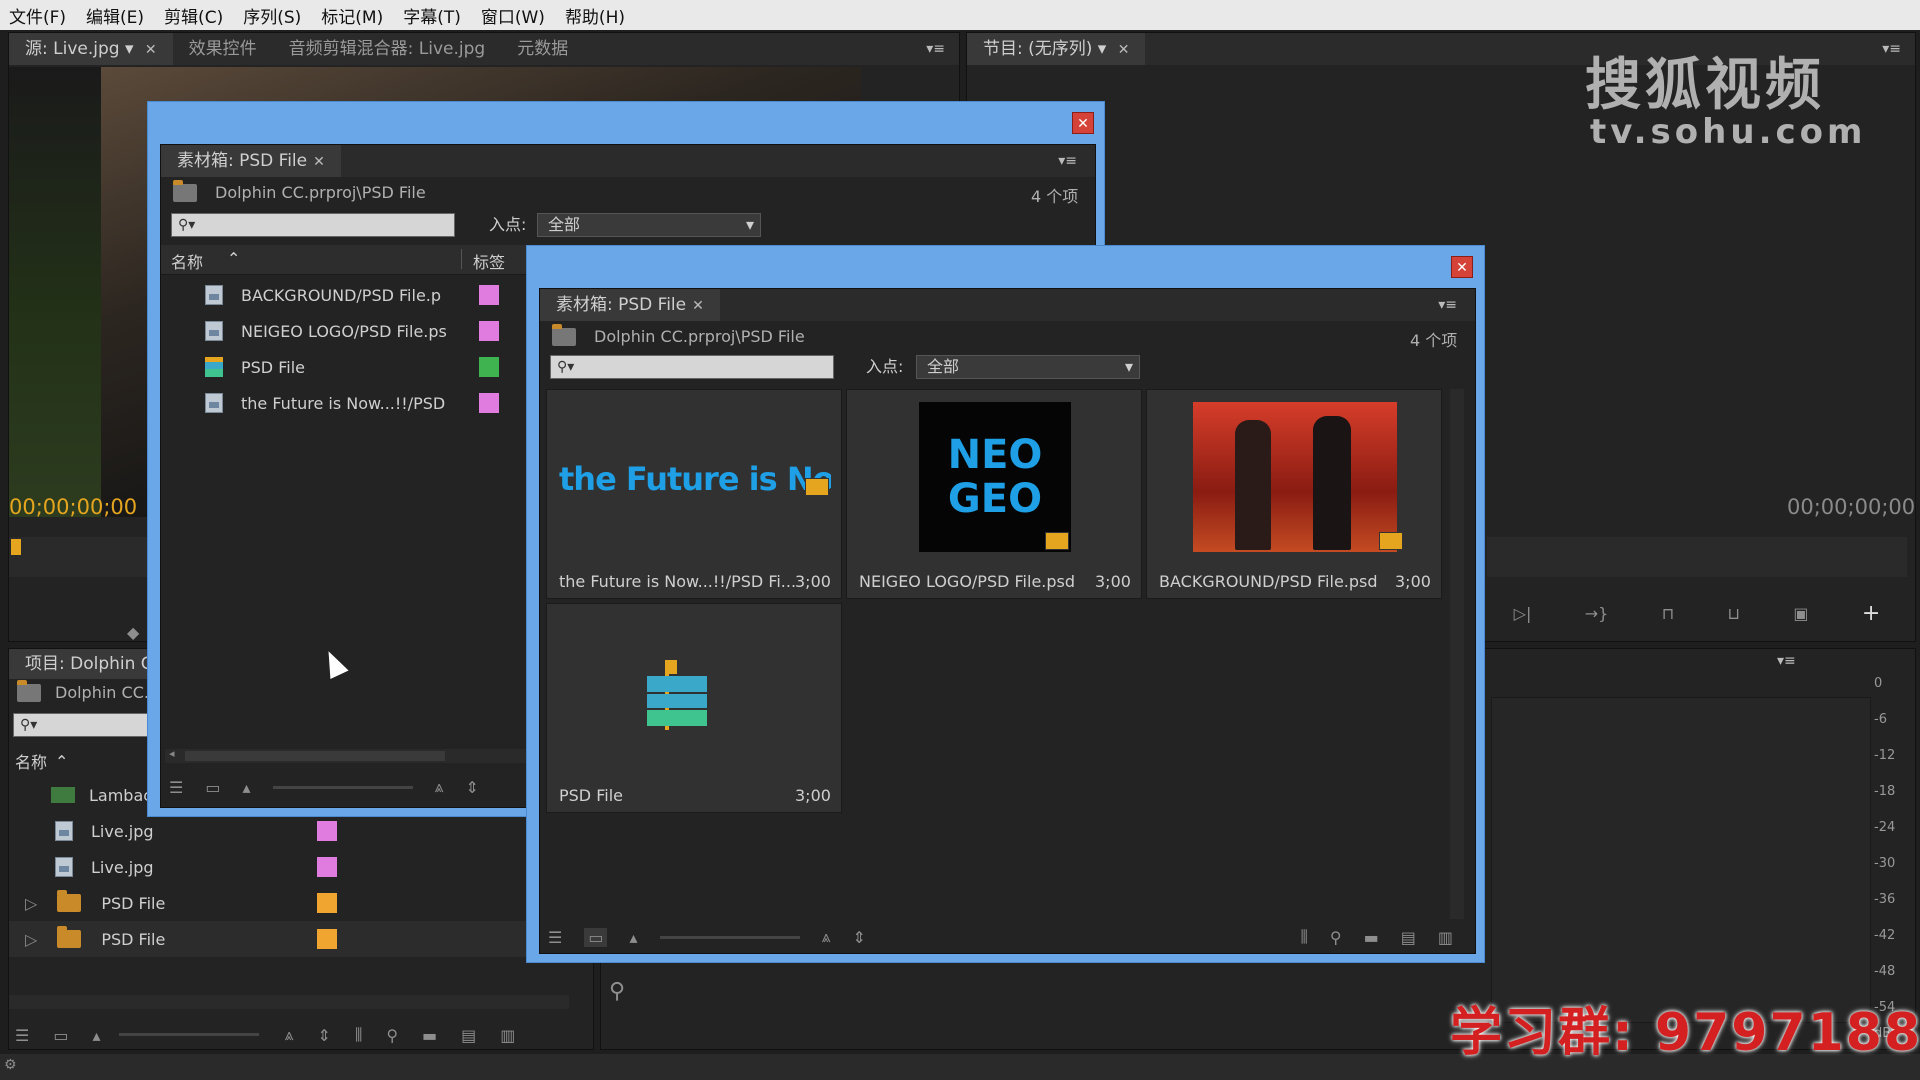  Describe the element at coordinates (1597, 613) in the screenshot. I see `go-to-out-icon: →}` at that location.